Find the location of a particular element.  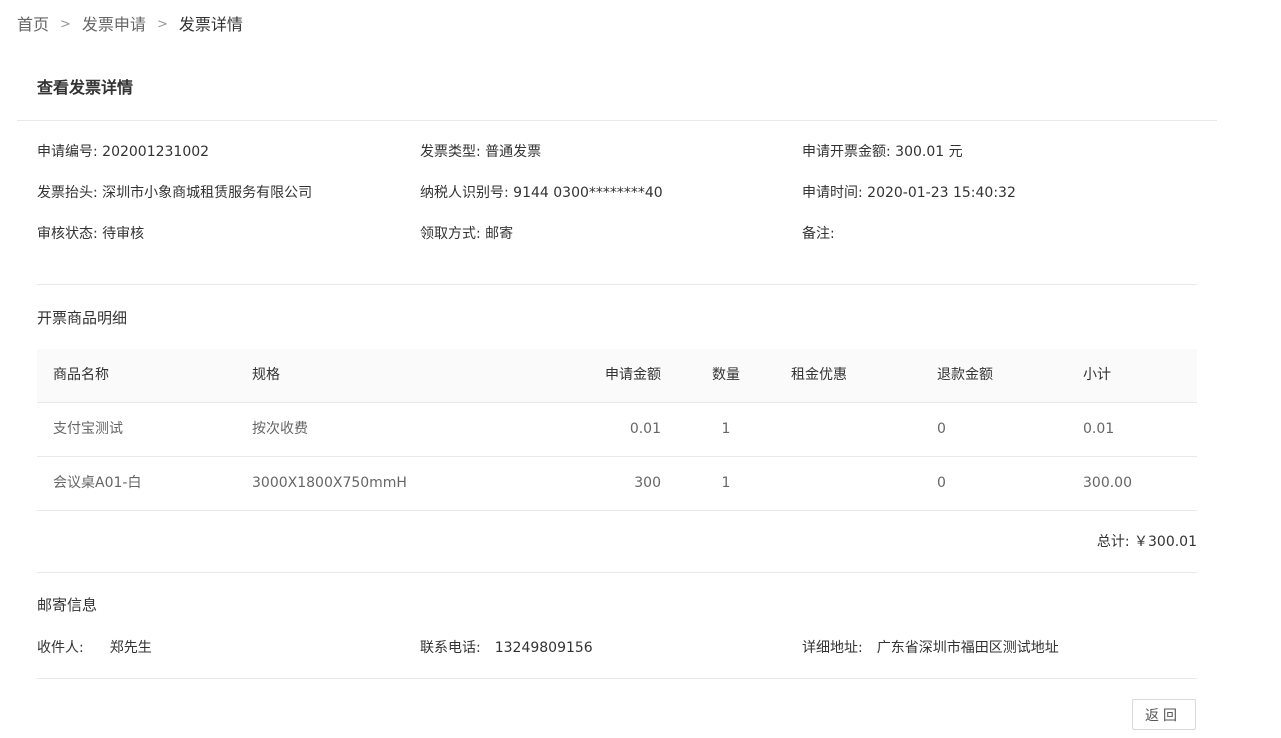

taxpayer-id-value: 9144 0300********40 is located at coordinates (588, 193).